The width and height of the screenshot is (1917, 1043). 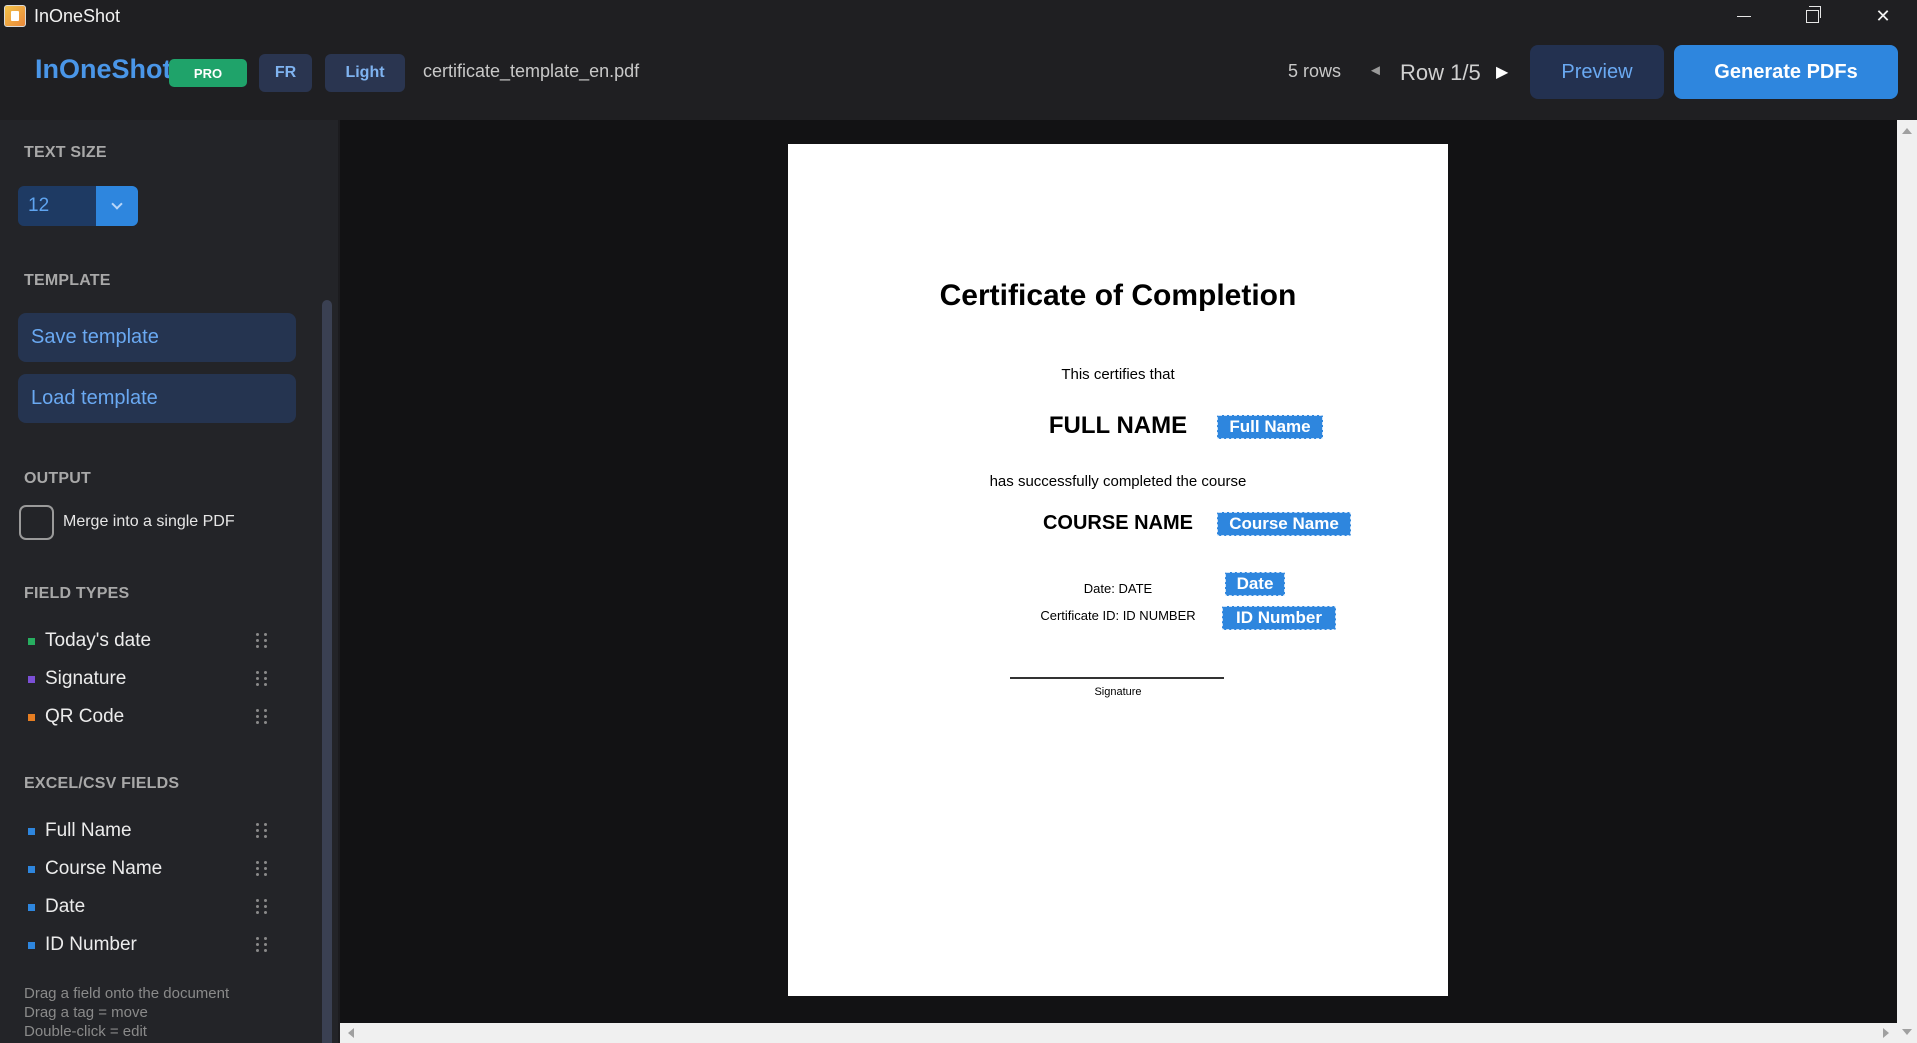 I want to click on doc-signature-label: Signature, so click(x=1118, y=692).